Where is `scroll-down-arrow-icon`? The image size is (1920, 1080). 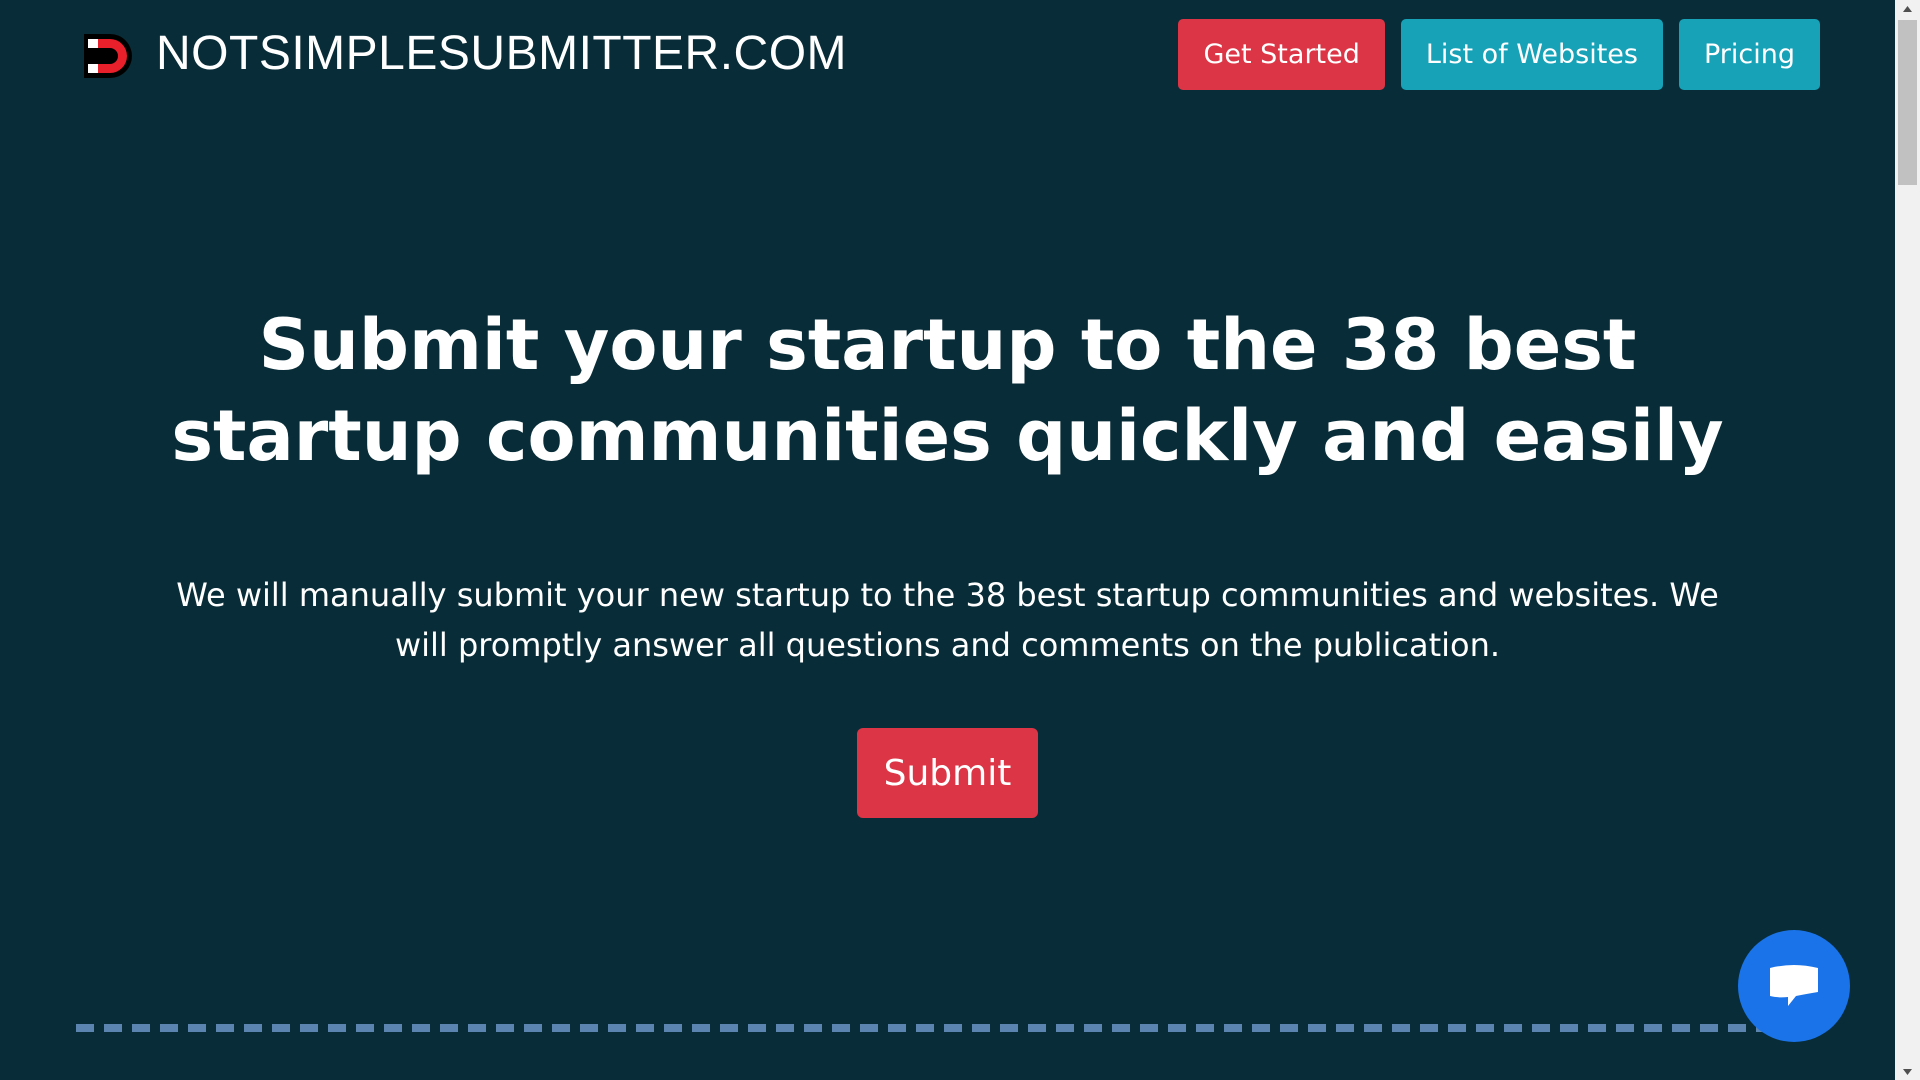
scroll-down-arrow-icon is located at coordinates (1907, 1071).